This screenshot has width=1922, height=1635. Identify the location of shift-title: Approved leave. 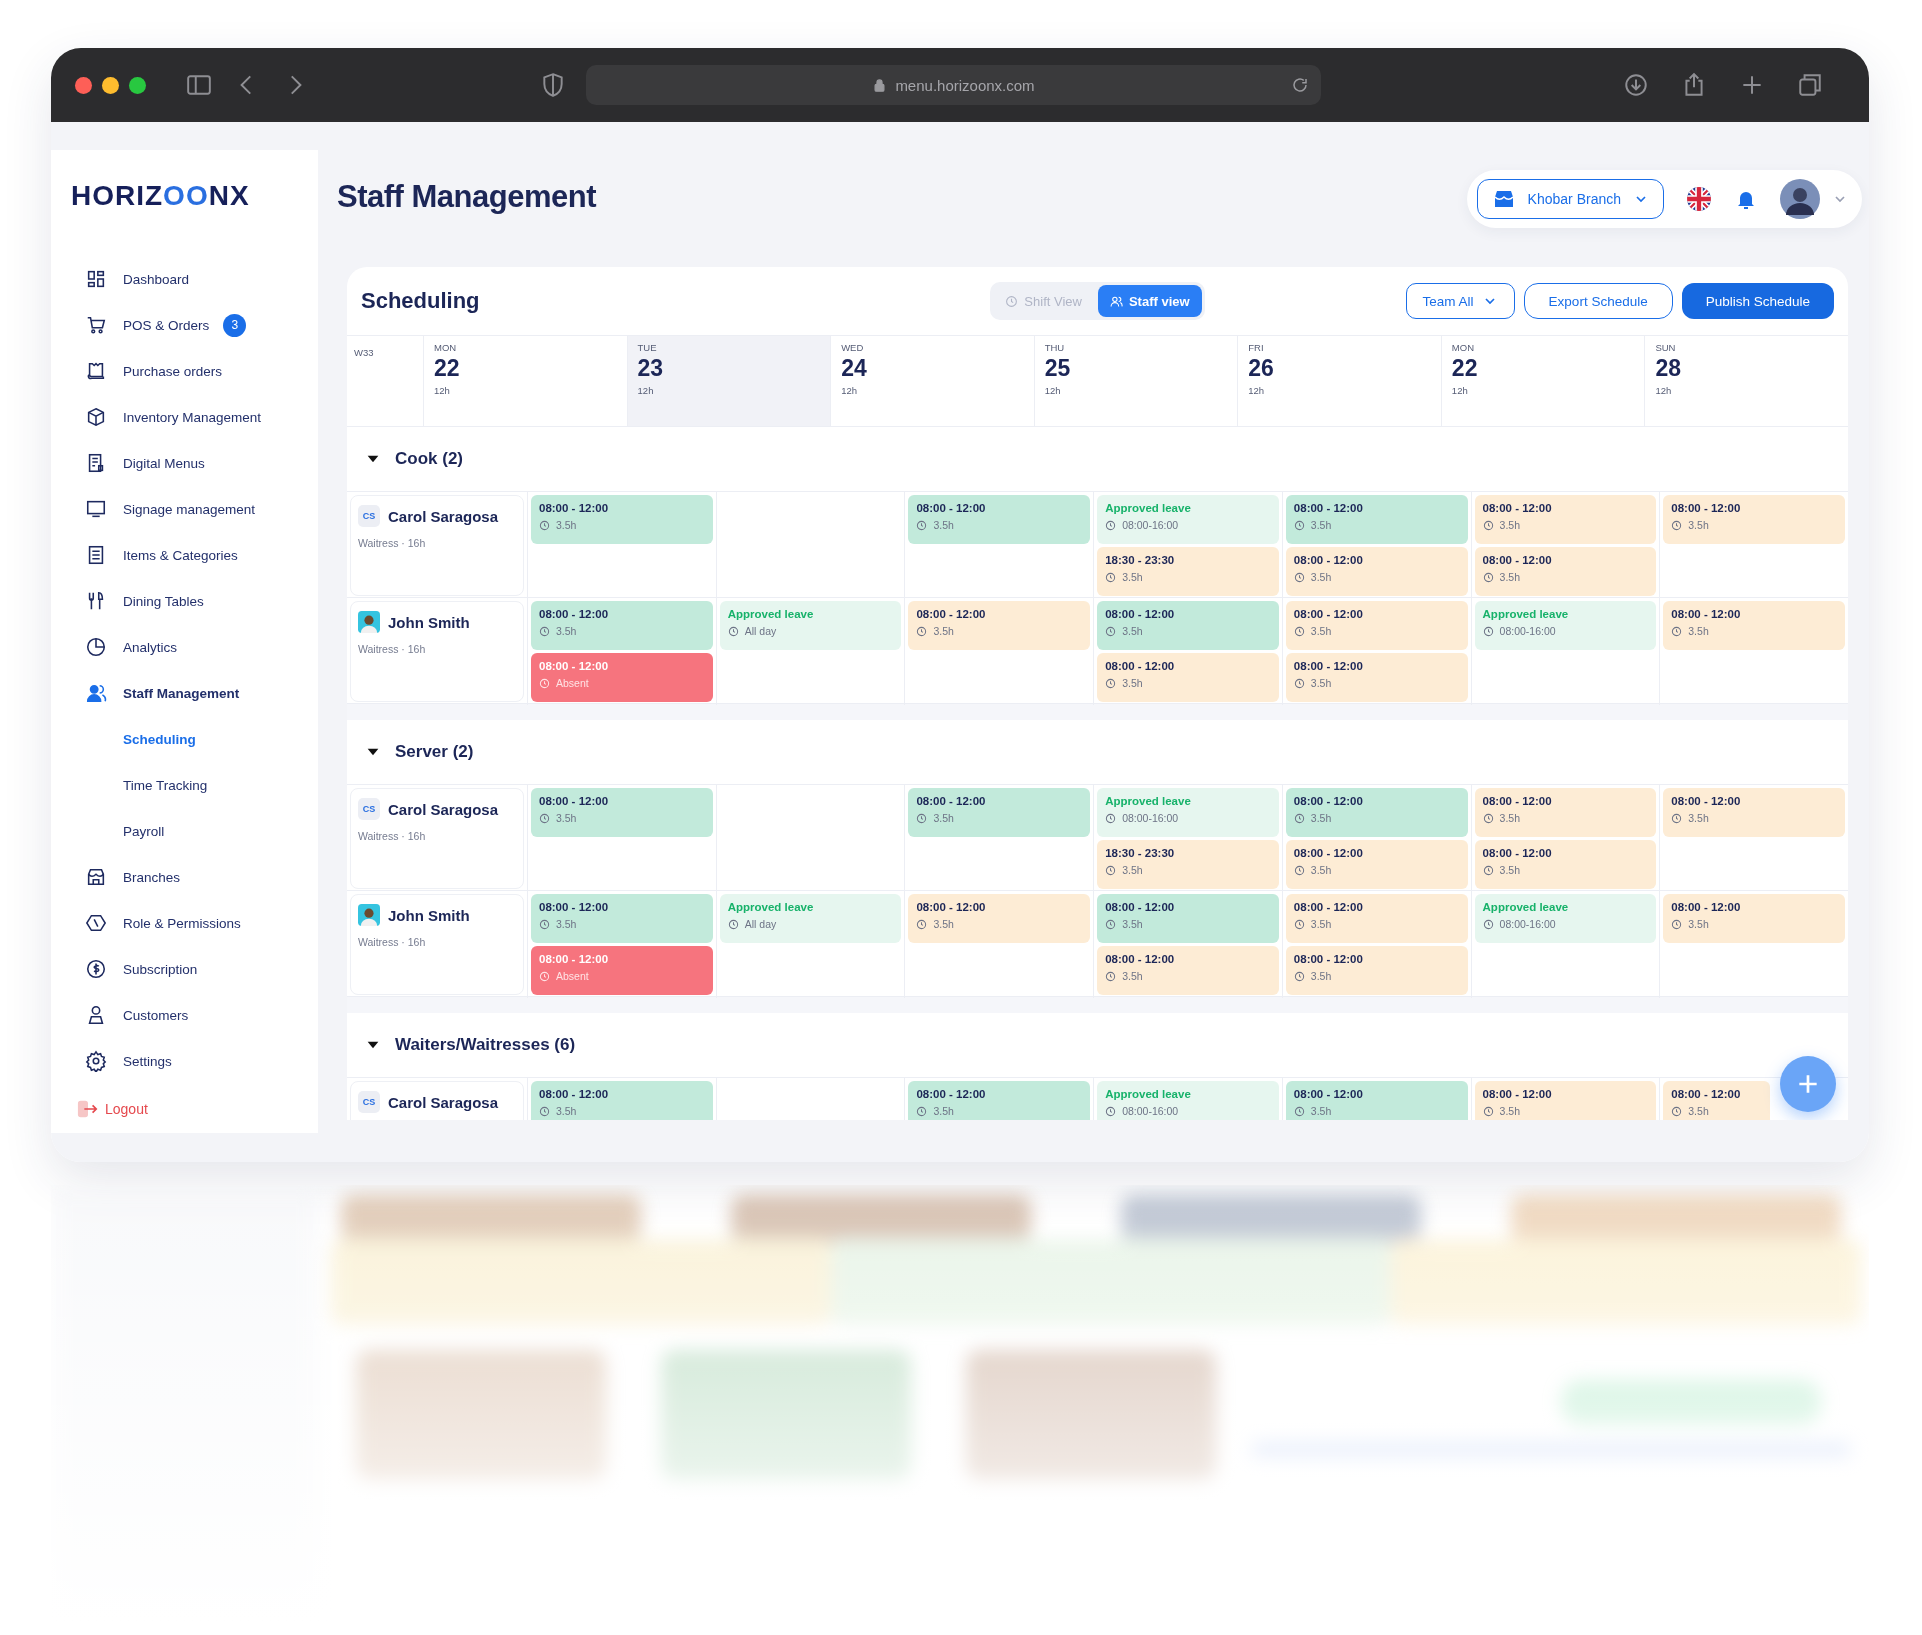
(1526, 614).